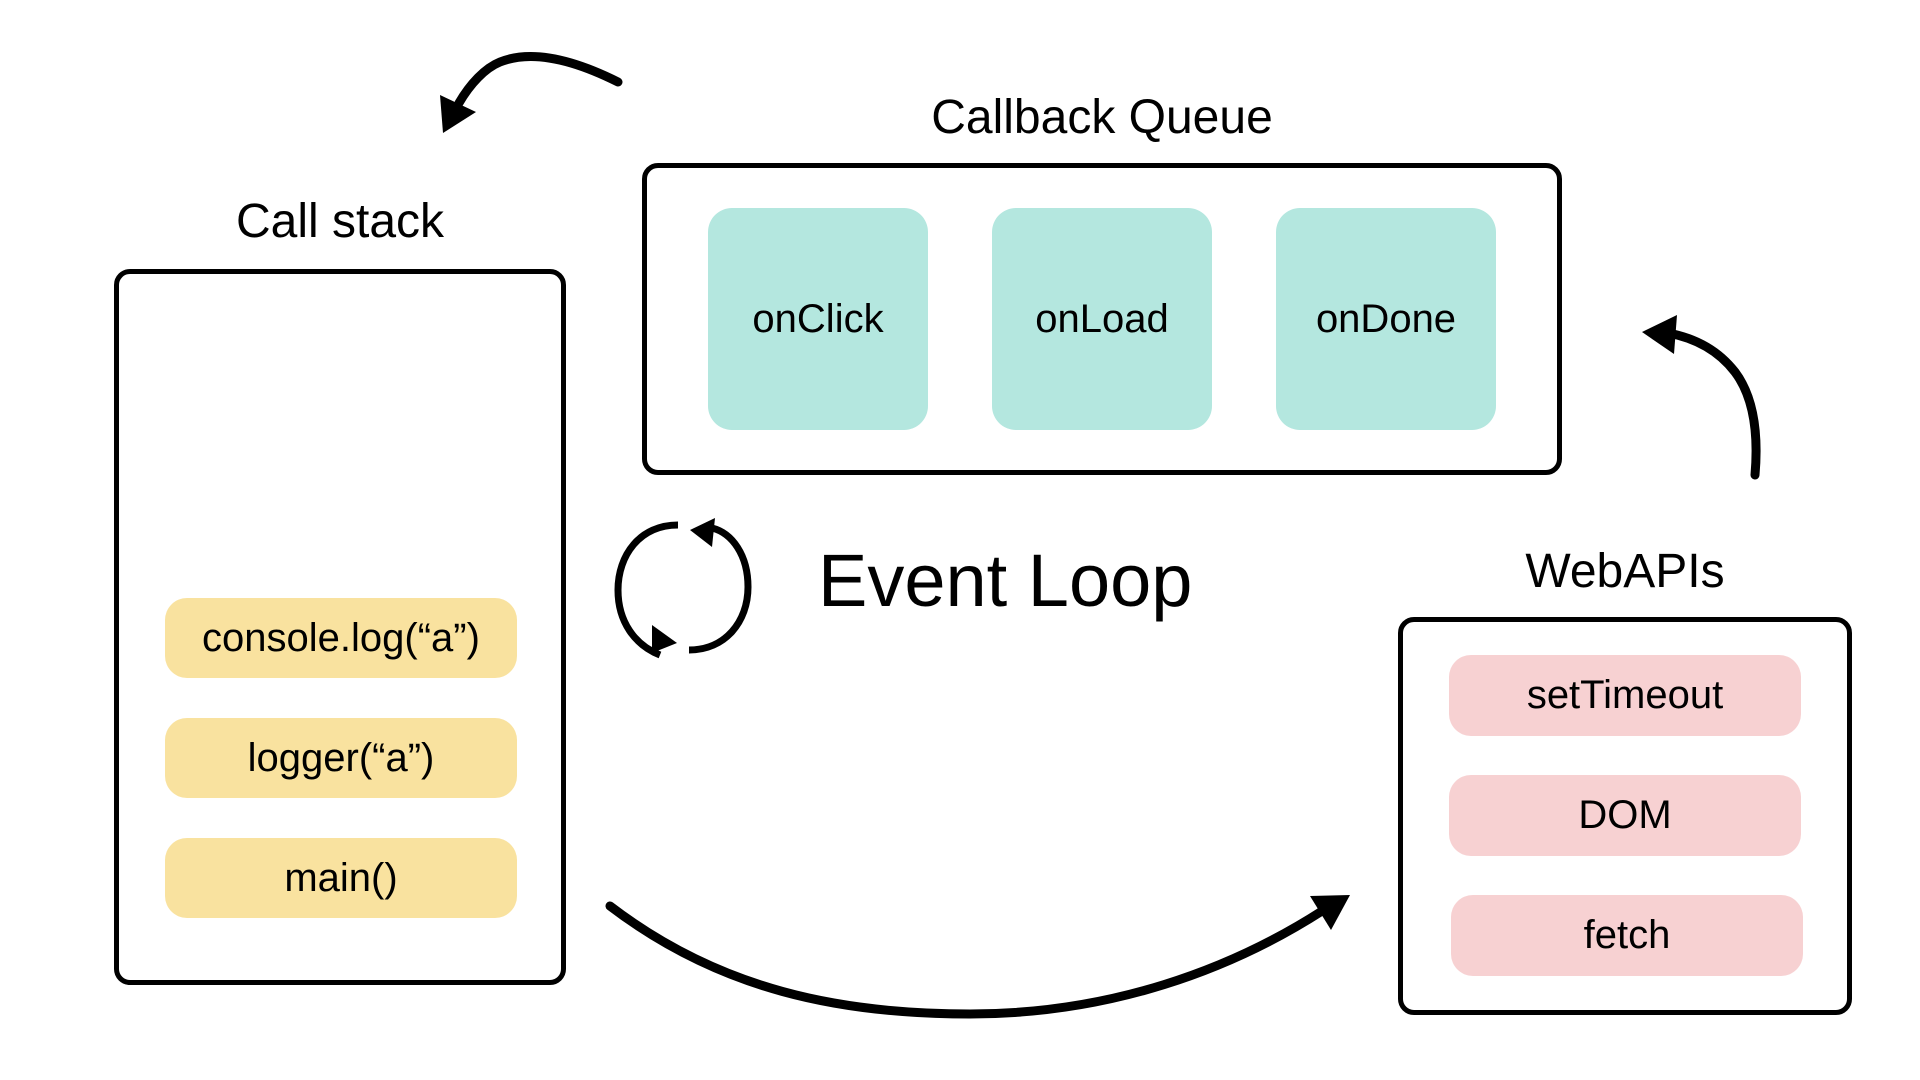  I want to click on callback-queue-item: onDone, so click(1386, 319).